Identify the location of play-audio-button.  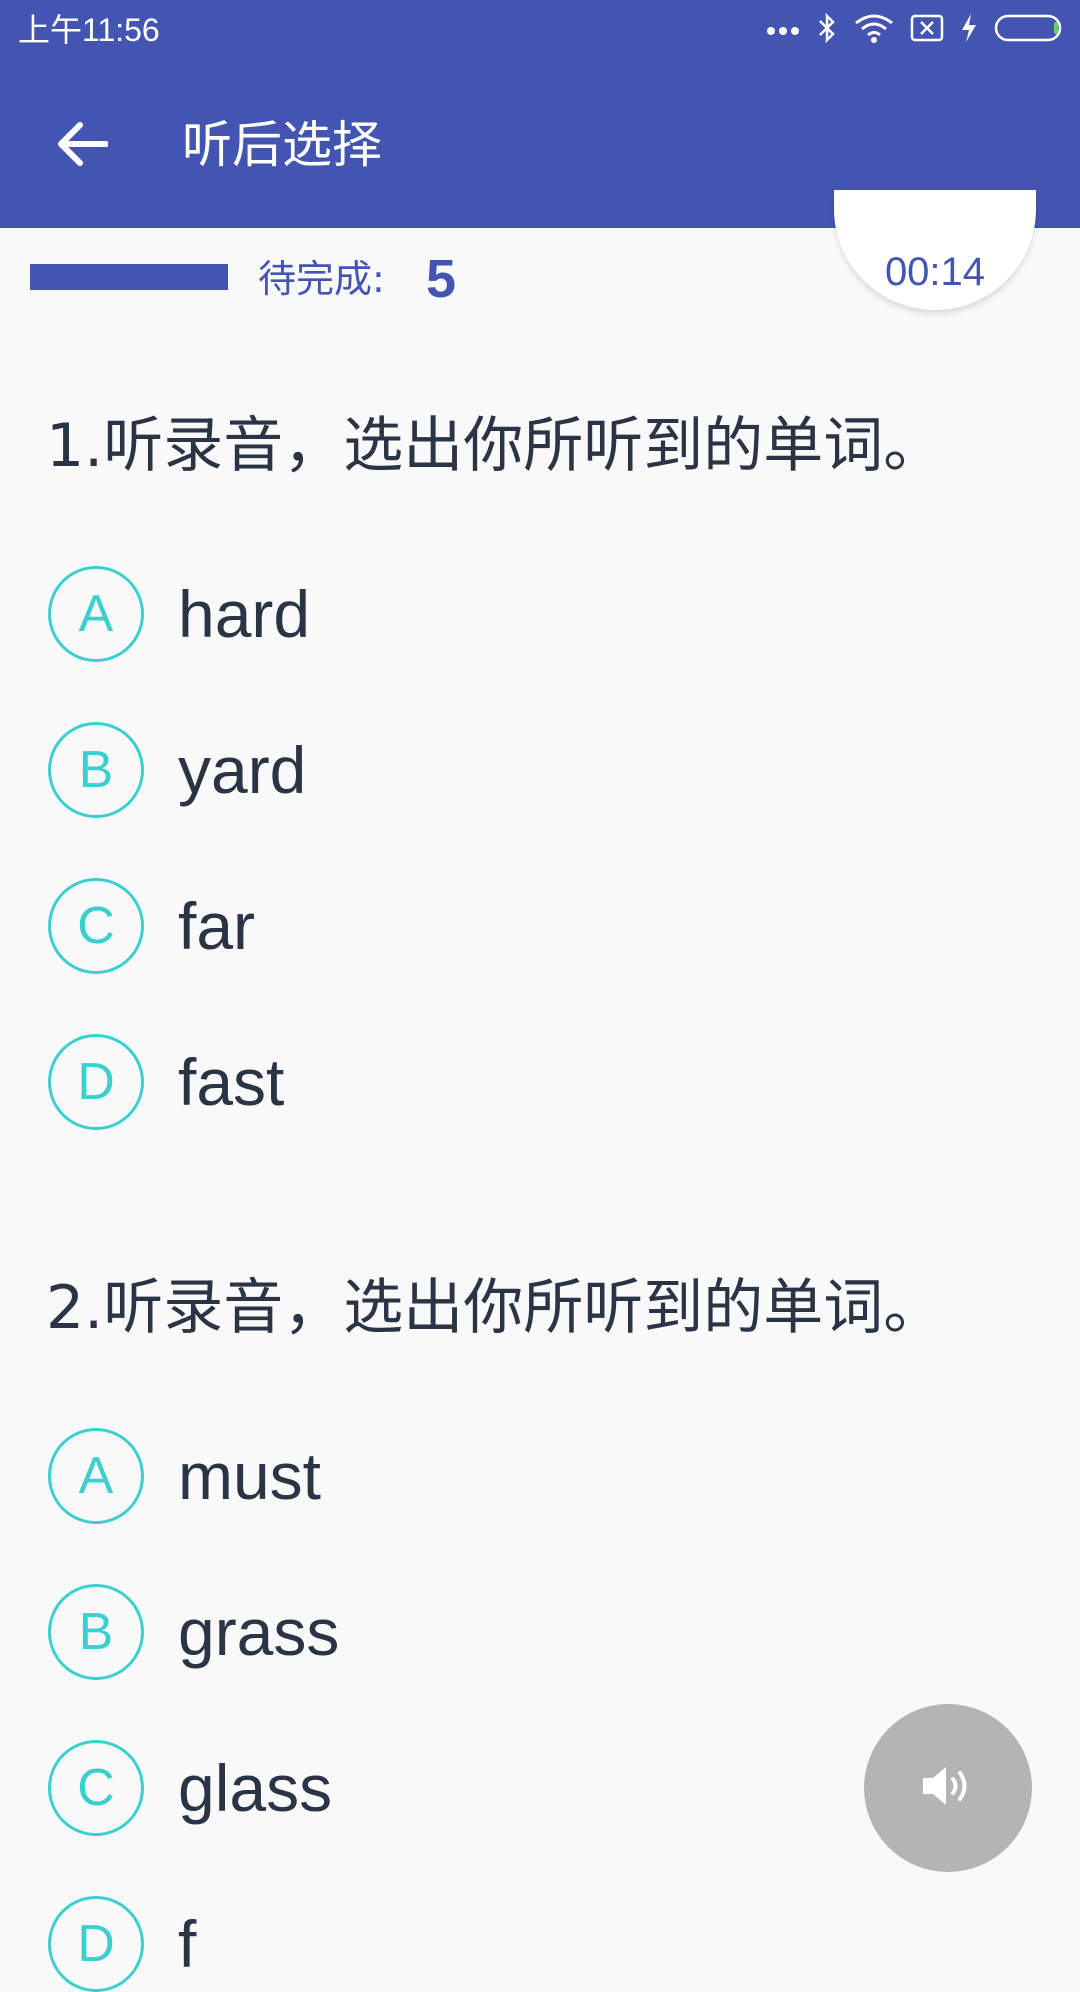
(948, 1788).